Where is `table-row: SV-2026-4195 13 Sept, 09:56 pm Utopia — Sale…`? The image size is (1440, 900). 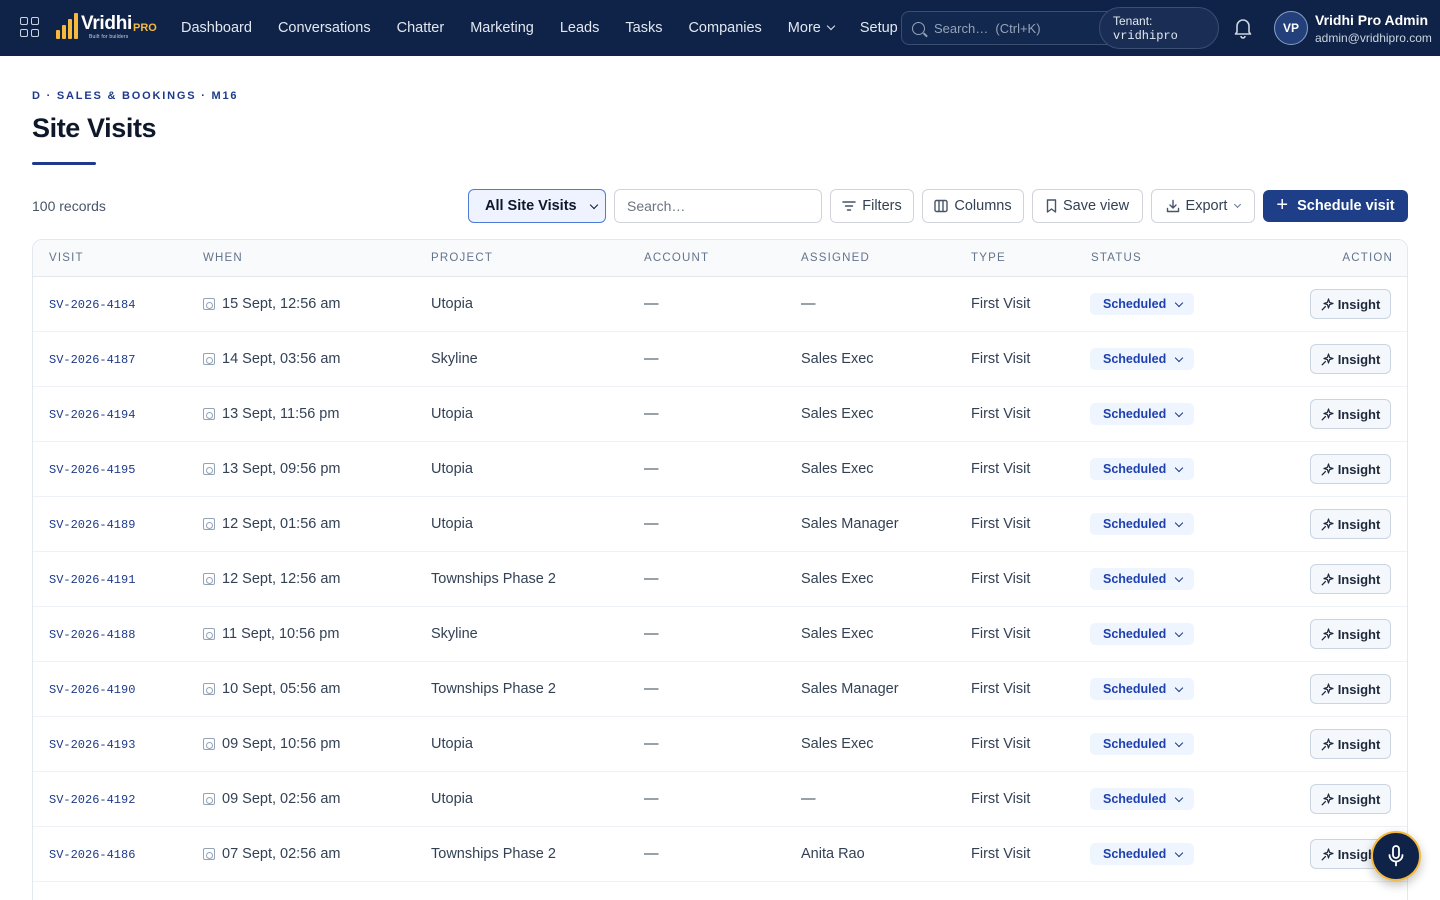
table-row: SV-2026-4195 13 Sept, 09:56 pm Utopia — Sale… is located at coordinates (720, 469).